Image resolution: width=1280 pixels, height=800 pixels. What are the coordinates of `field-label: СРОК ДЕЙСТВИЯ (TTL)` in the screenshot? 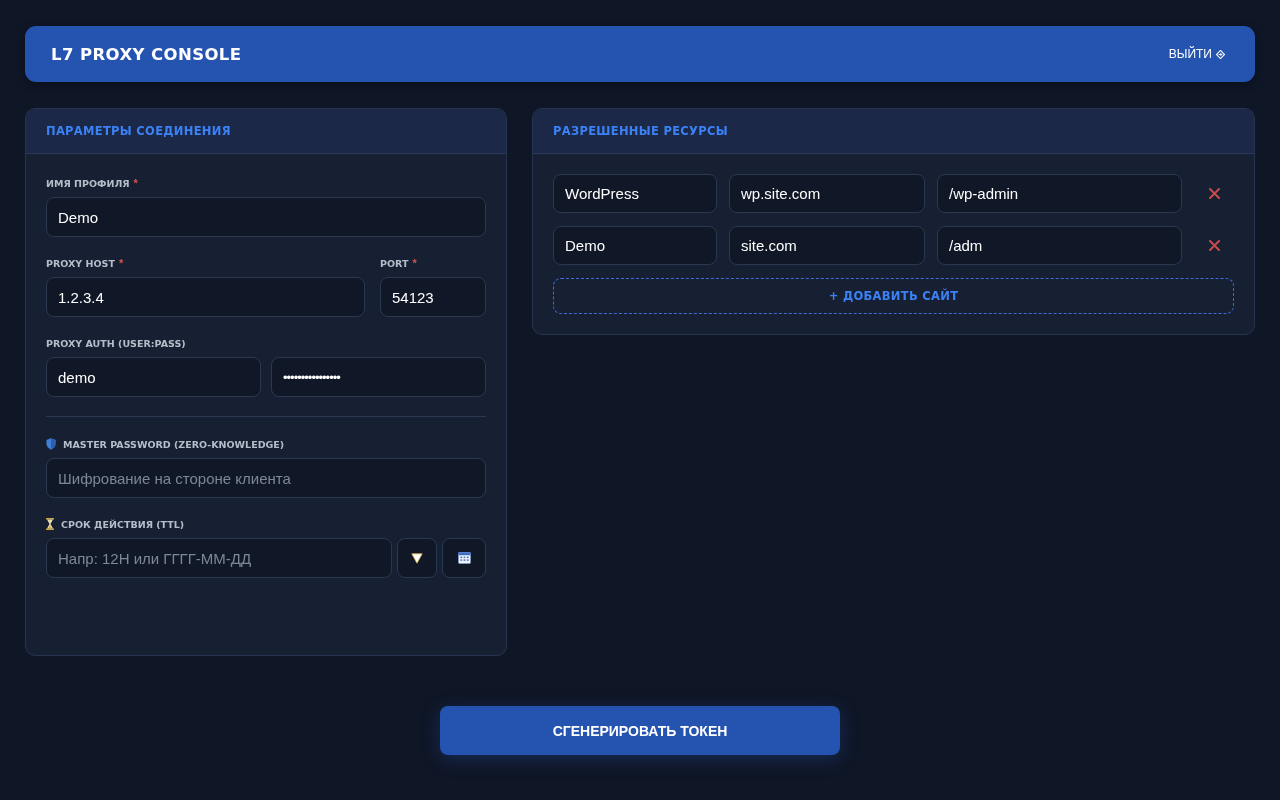 It's located at (123, 524).